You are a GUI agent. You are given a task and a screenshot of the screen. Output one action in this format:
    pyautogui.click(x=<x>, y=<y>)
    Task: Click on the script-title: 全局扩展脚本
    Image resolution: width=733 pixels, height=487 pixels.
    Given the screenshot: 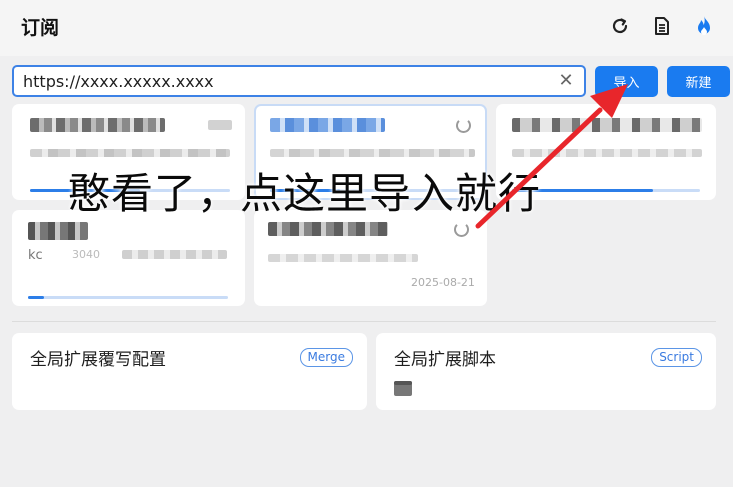 What is the action you would take?
    pyautogui.click(x=445, y=360)
    